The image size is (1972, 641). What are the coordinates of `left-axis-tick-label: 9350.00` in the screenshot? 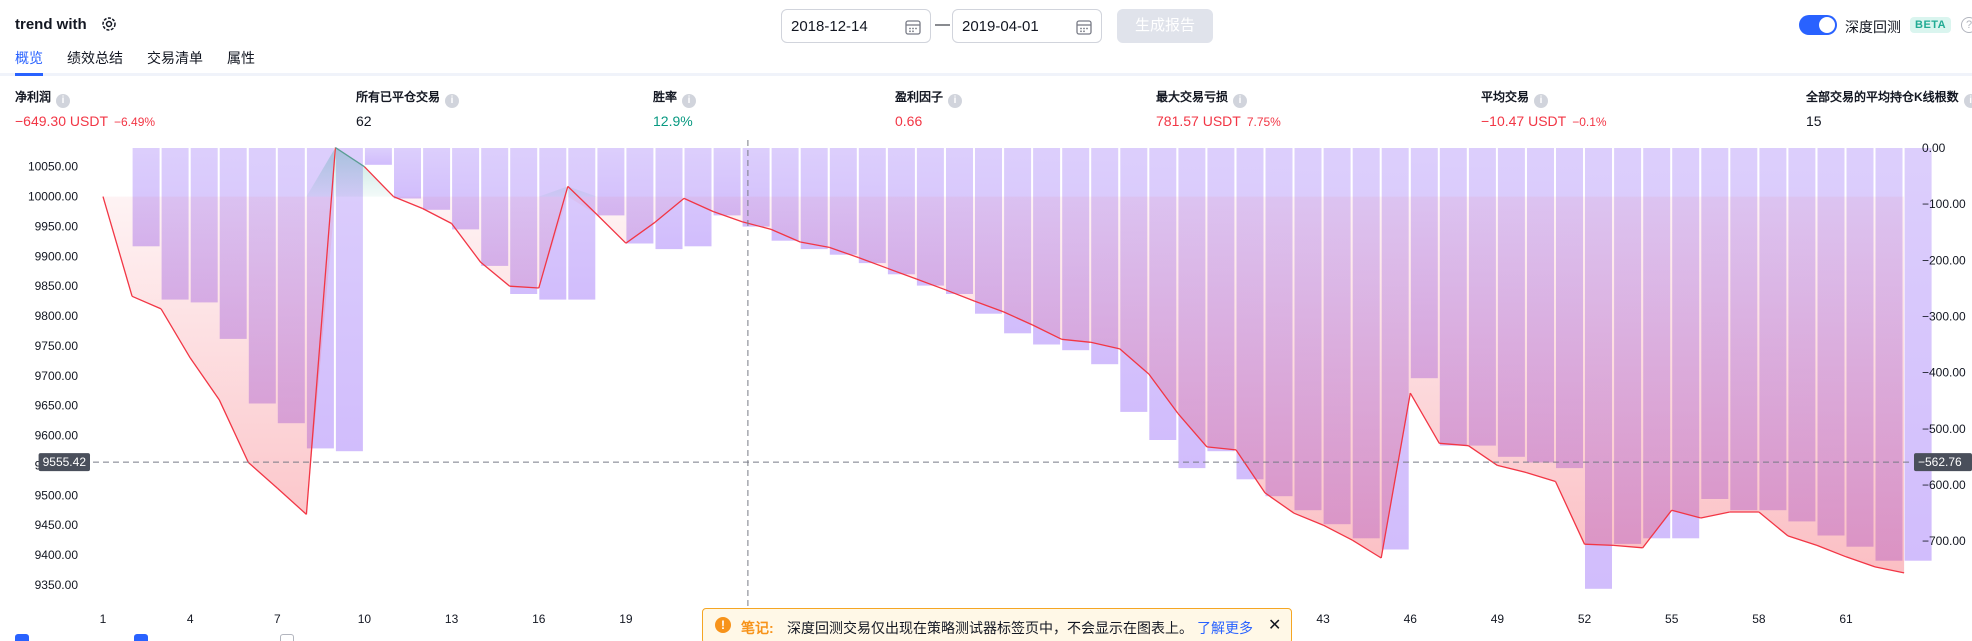 It's located at (57, 585).